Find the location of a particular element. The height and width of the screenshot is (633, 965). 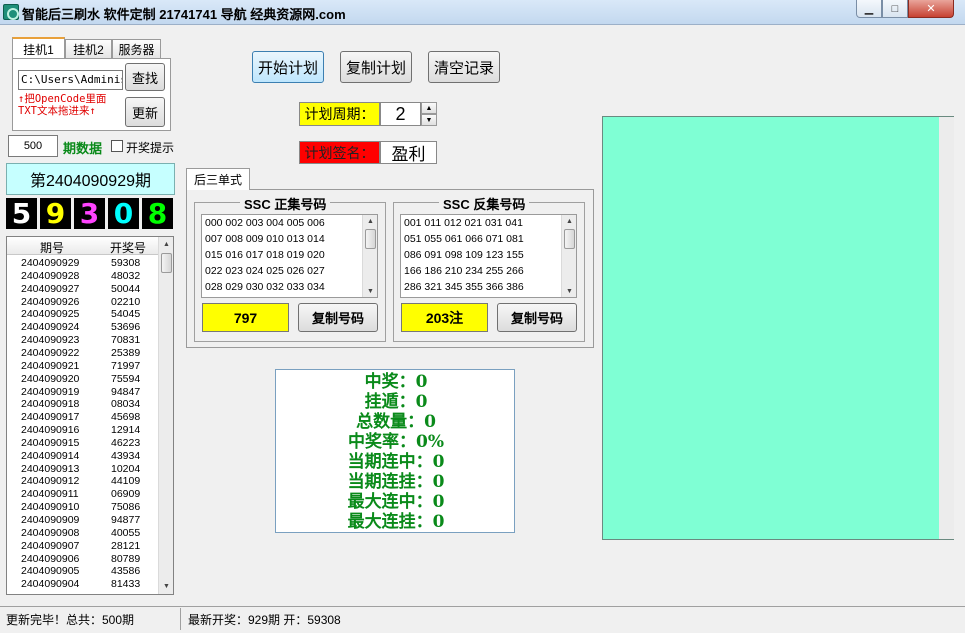

tab-server: 服务器 is located at coordinates (136, 49).